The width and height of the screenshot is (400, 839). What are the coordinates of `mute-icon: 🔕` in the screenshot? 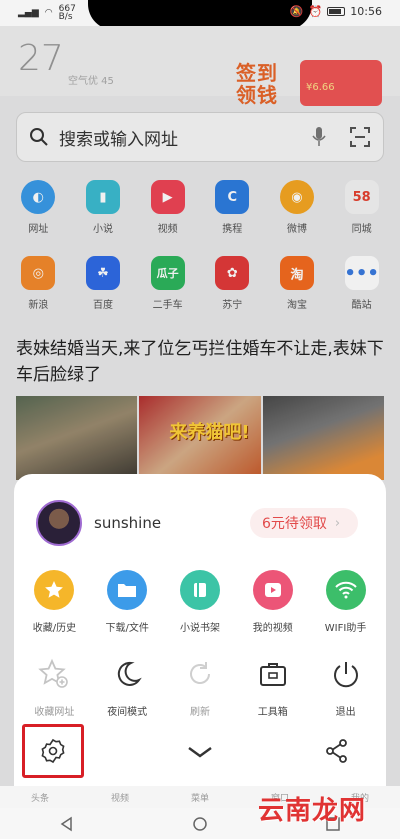 It's located at (296, 11).